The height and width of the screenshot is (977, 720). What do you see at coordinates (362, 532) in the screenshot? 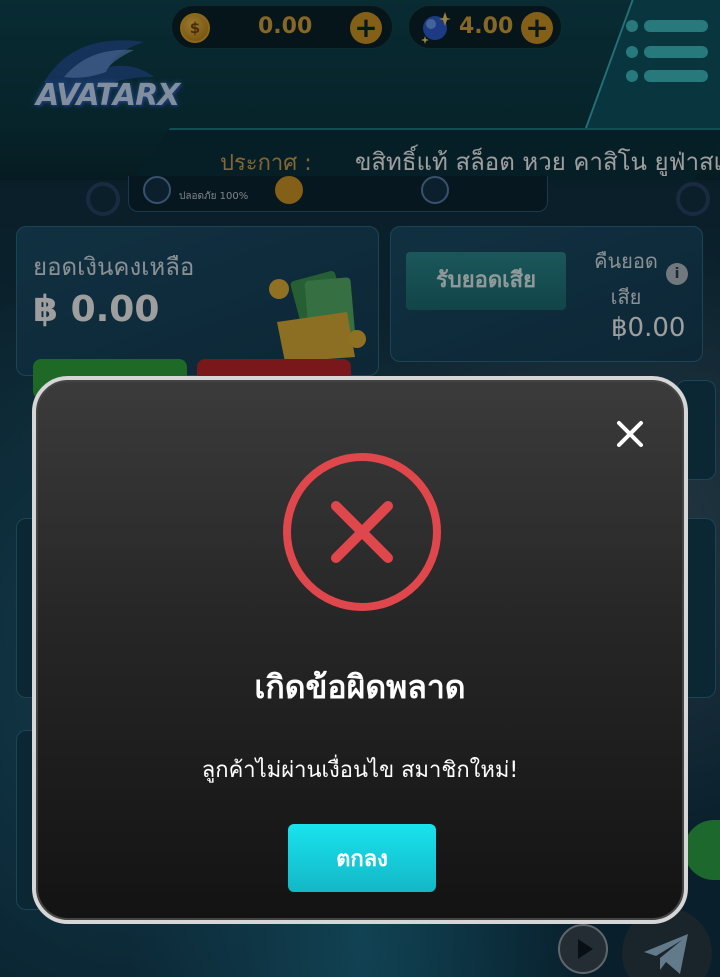
I see `error-x-circle-icon` at bounding box center [362, 532].